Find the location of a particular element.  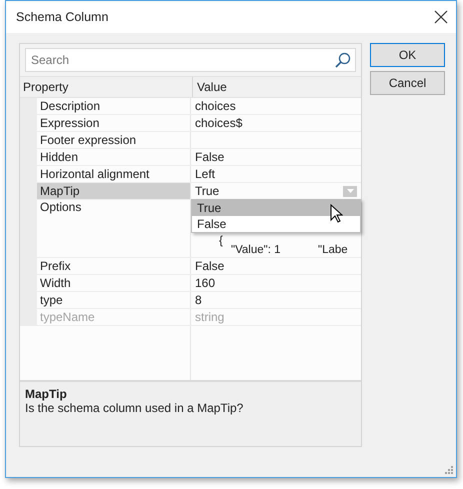

window-title: Schema Column is located at coordinates (62, 17).